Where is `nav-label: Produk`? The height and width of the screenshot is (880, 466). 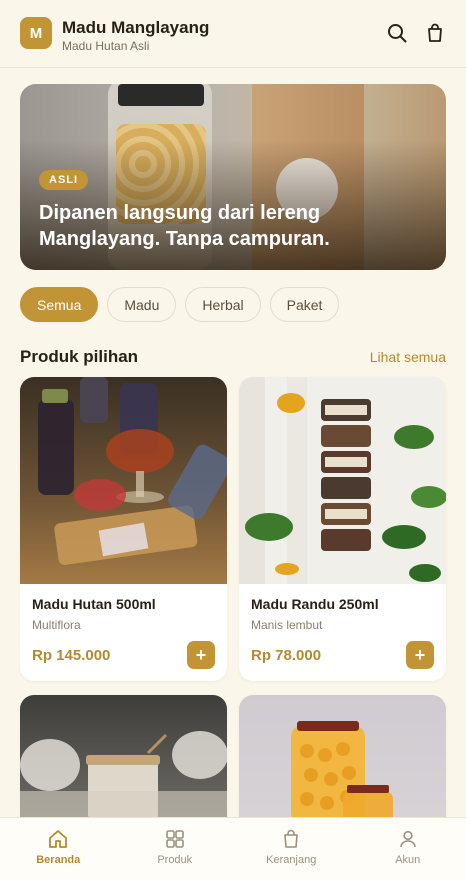 nav-label: Produk is located at coordinates (175, 860).